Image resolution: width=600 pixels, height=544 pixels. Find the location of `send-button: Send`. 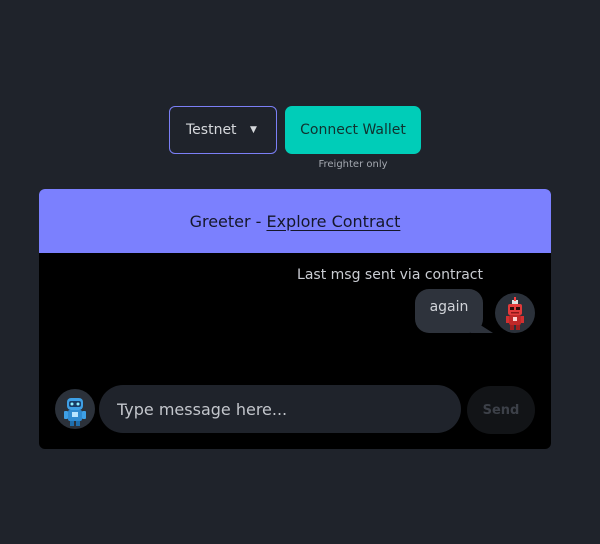

send-button: Send is located at coordinates (501, 410).